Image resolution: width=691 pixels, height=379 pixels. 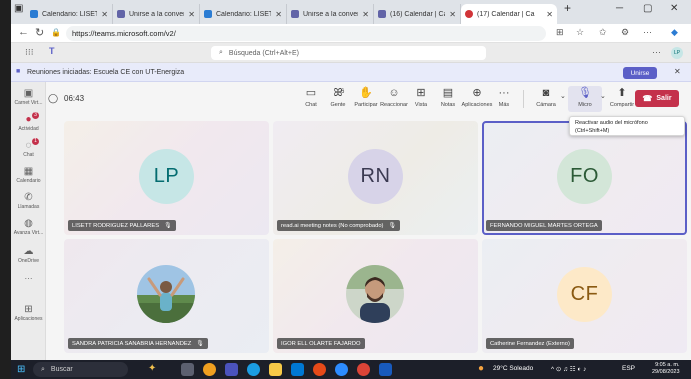 What do you see at coordinates (674, 32) in the screenshot?
I see `copilot-icon: ◆` at bounding box center [674, 32].